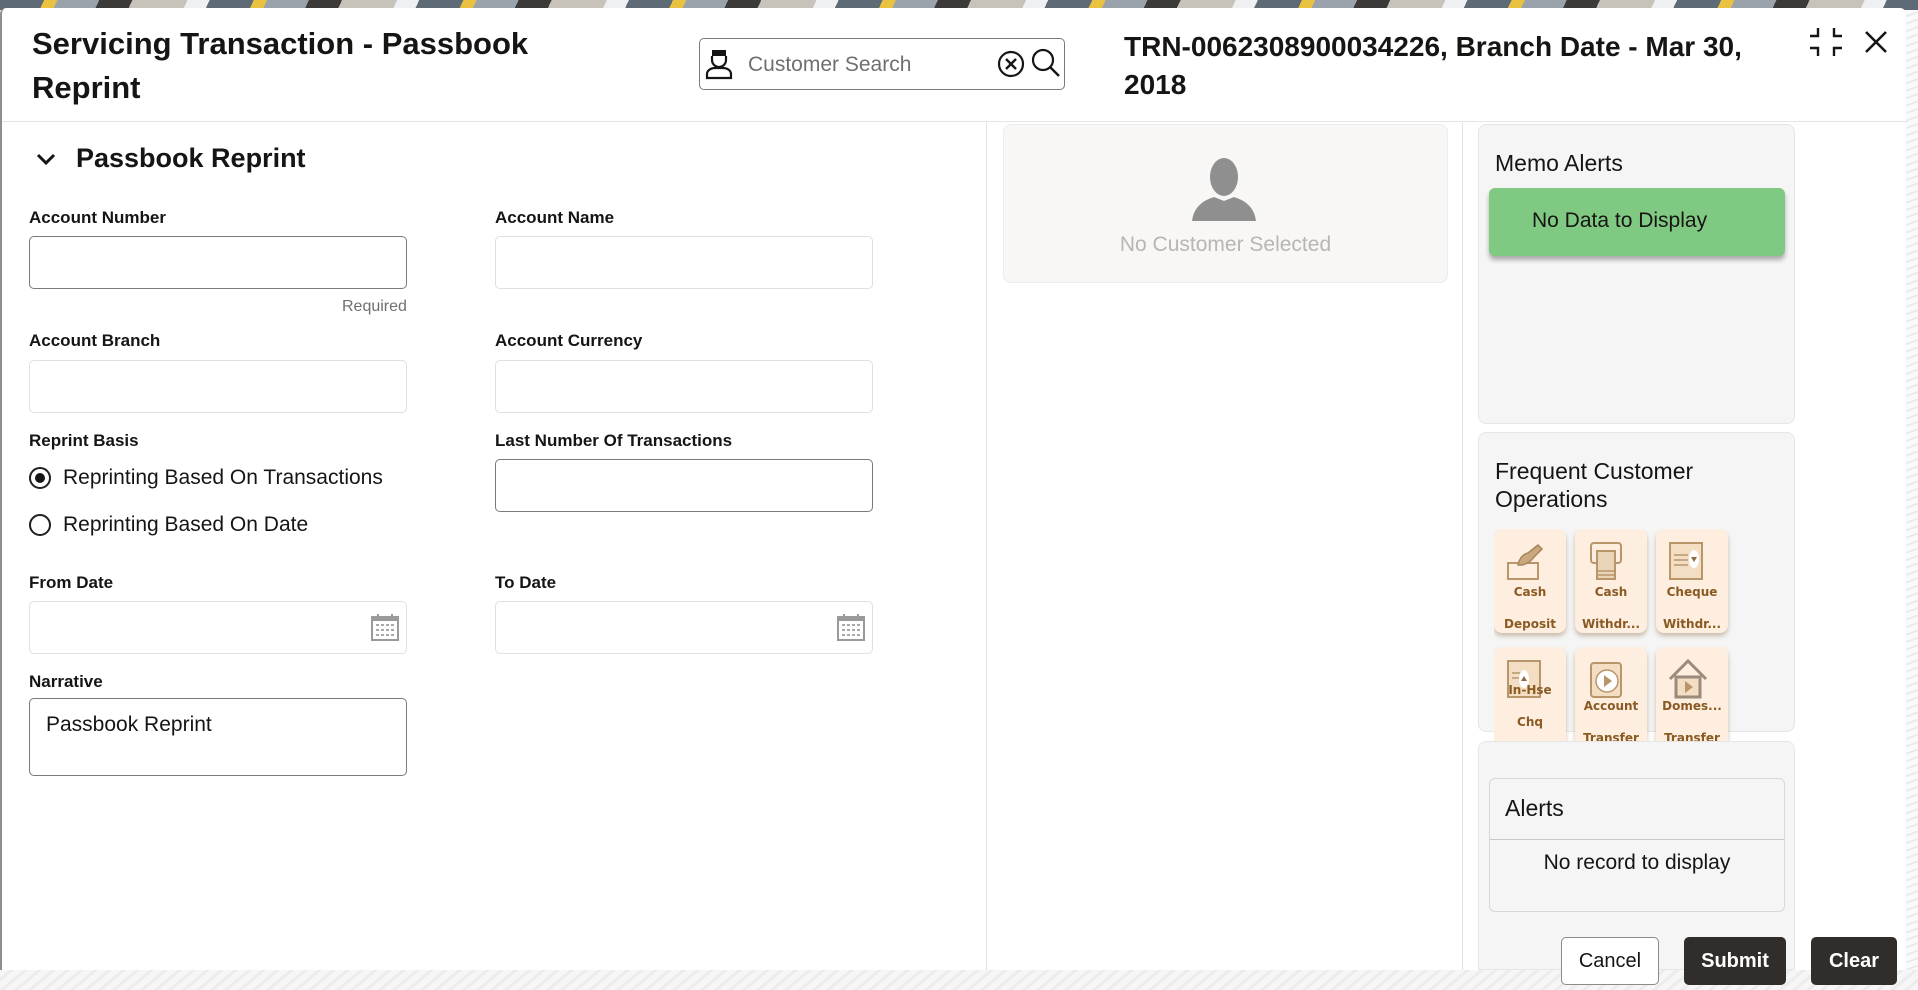 The image size is (1918, 990). Describe the element at coordinates (1636, 274) in the screenshot. I see `memo-alerts-panel: Memo Alerts No Data to Display` at that location.